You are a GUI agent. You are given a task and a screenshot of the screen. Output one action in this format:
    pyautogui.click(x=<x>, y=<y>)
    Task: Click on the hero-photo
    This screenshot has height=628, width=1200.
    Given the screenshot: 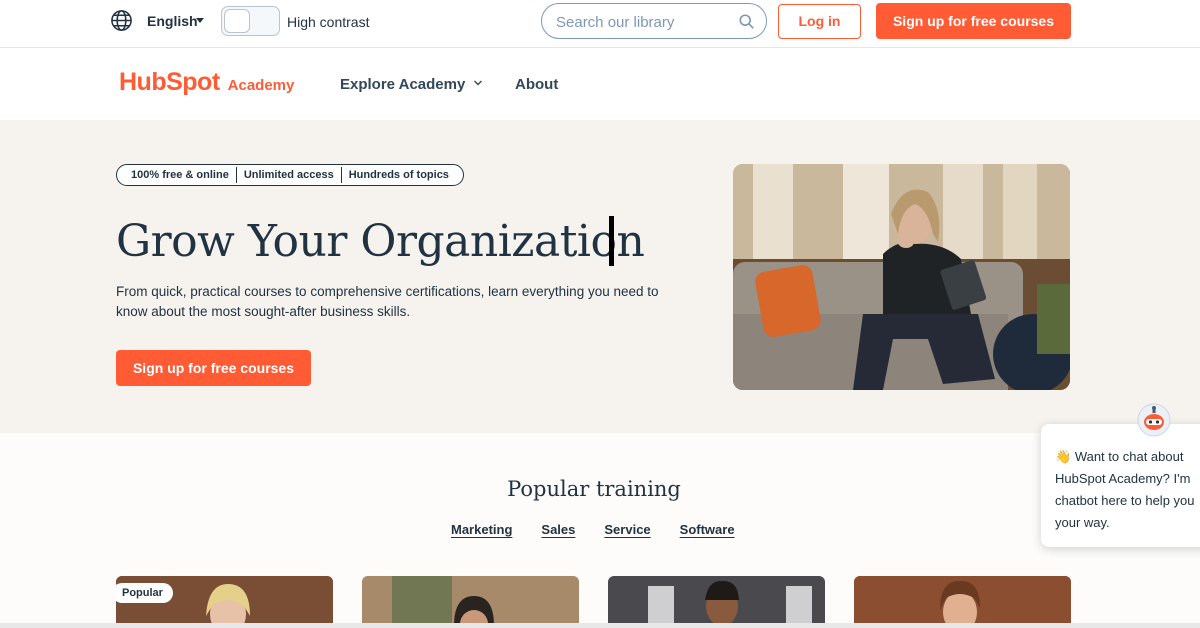 What is the action you would take?
    pyautogui.click(x=901, y=277)
    